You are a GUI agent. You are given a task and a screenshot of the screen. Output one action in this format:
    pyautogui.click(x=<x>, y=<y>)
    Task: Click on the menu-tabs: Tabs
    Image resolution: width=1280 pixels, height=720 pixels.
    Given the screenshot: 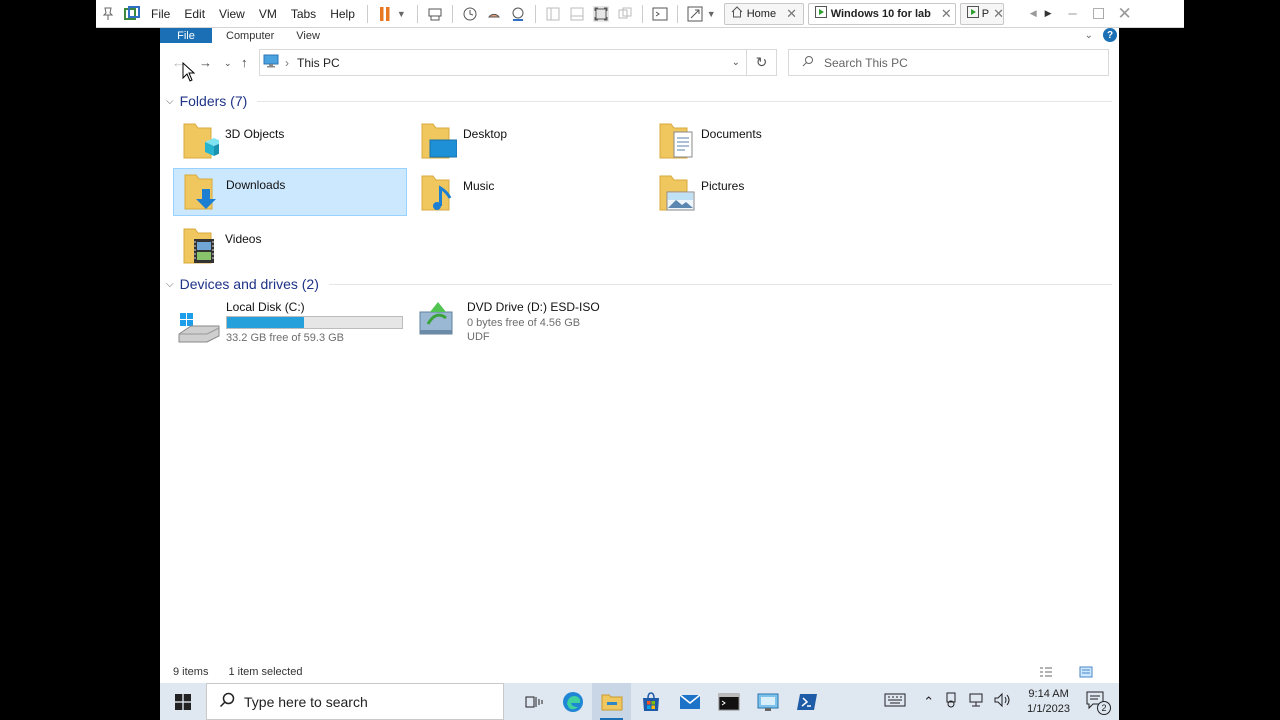 What is the action you would take?
    pyautogui.click(x=303, y=14)
    